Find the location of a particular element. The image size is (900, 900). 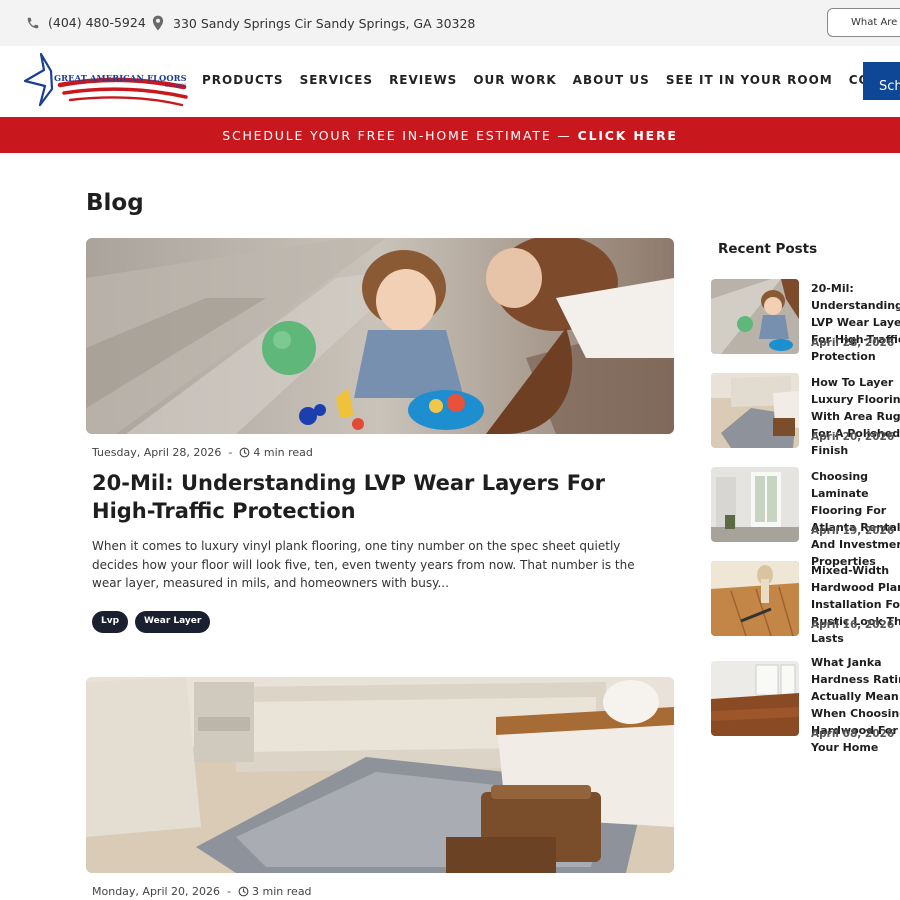

post-date: Tuesday, April 28, 2026 is located at coordinates (157, 452).